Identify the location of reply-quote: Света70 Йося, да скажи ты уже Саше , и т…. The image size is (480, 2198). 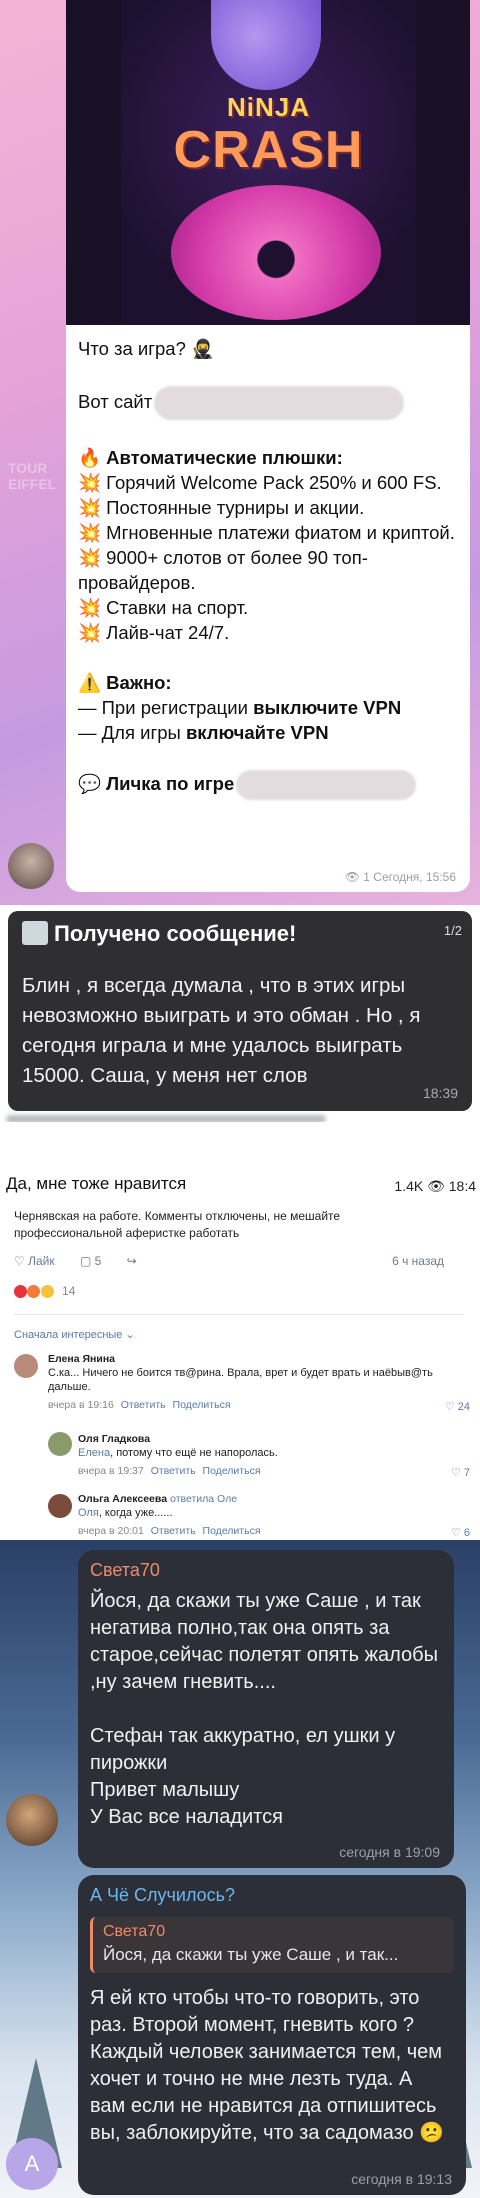
(272, 1945).